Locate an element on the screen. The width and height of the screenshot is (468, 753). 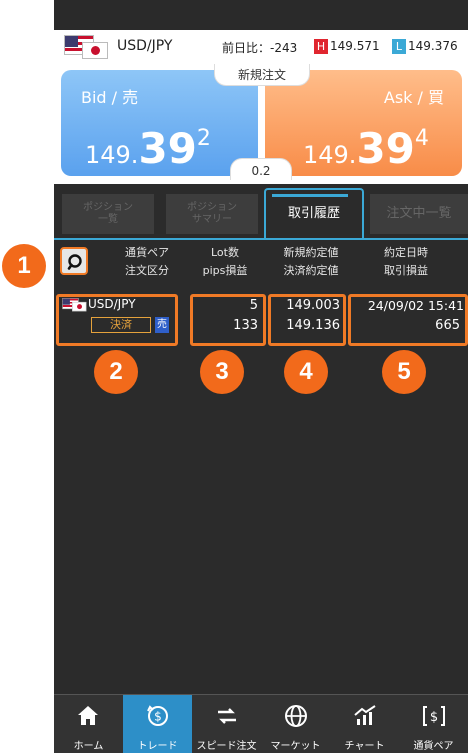
column-header-datetime: 約定日時 取引損益 is located at coordinates (406, 262).